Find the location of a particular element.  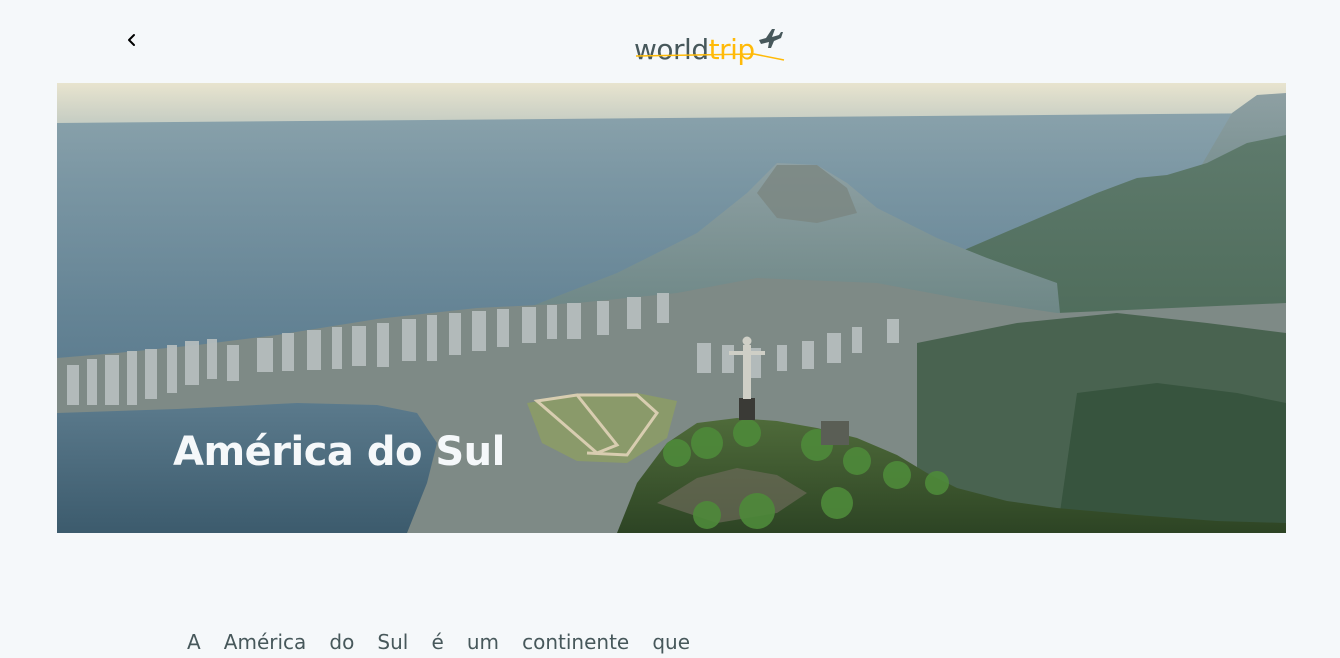

continent-title: América do Sul is located at coordinates (339, 452).